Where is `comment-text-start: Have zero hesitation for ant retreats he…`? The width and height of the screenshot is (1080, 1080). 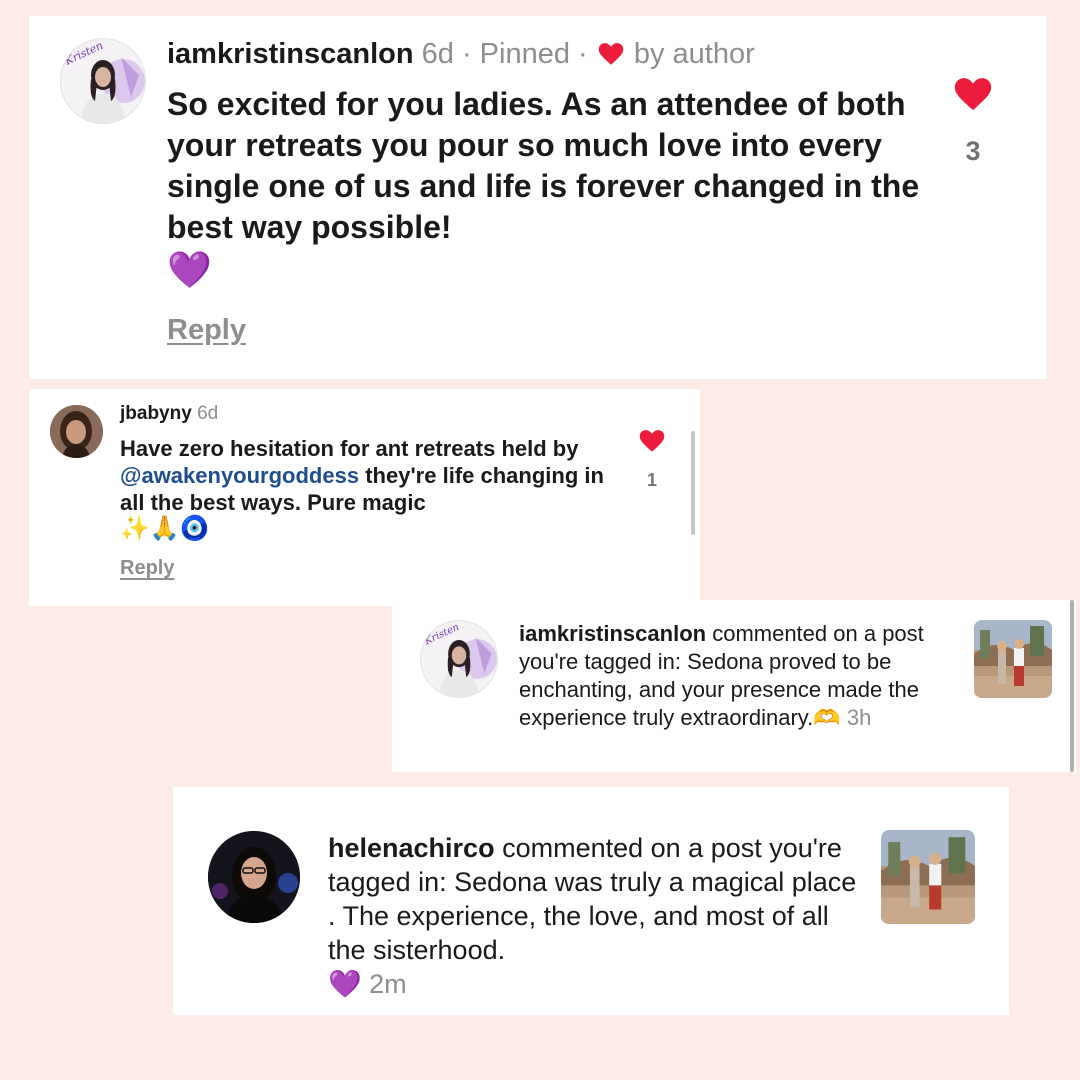
comment-text-start: Have zero hesitation for ant retreats he… is located at coordinates (349, 448).